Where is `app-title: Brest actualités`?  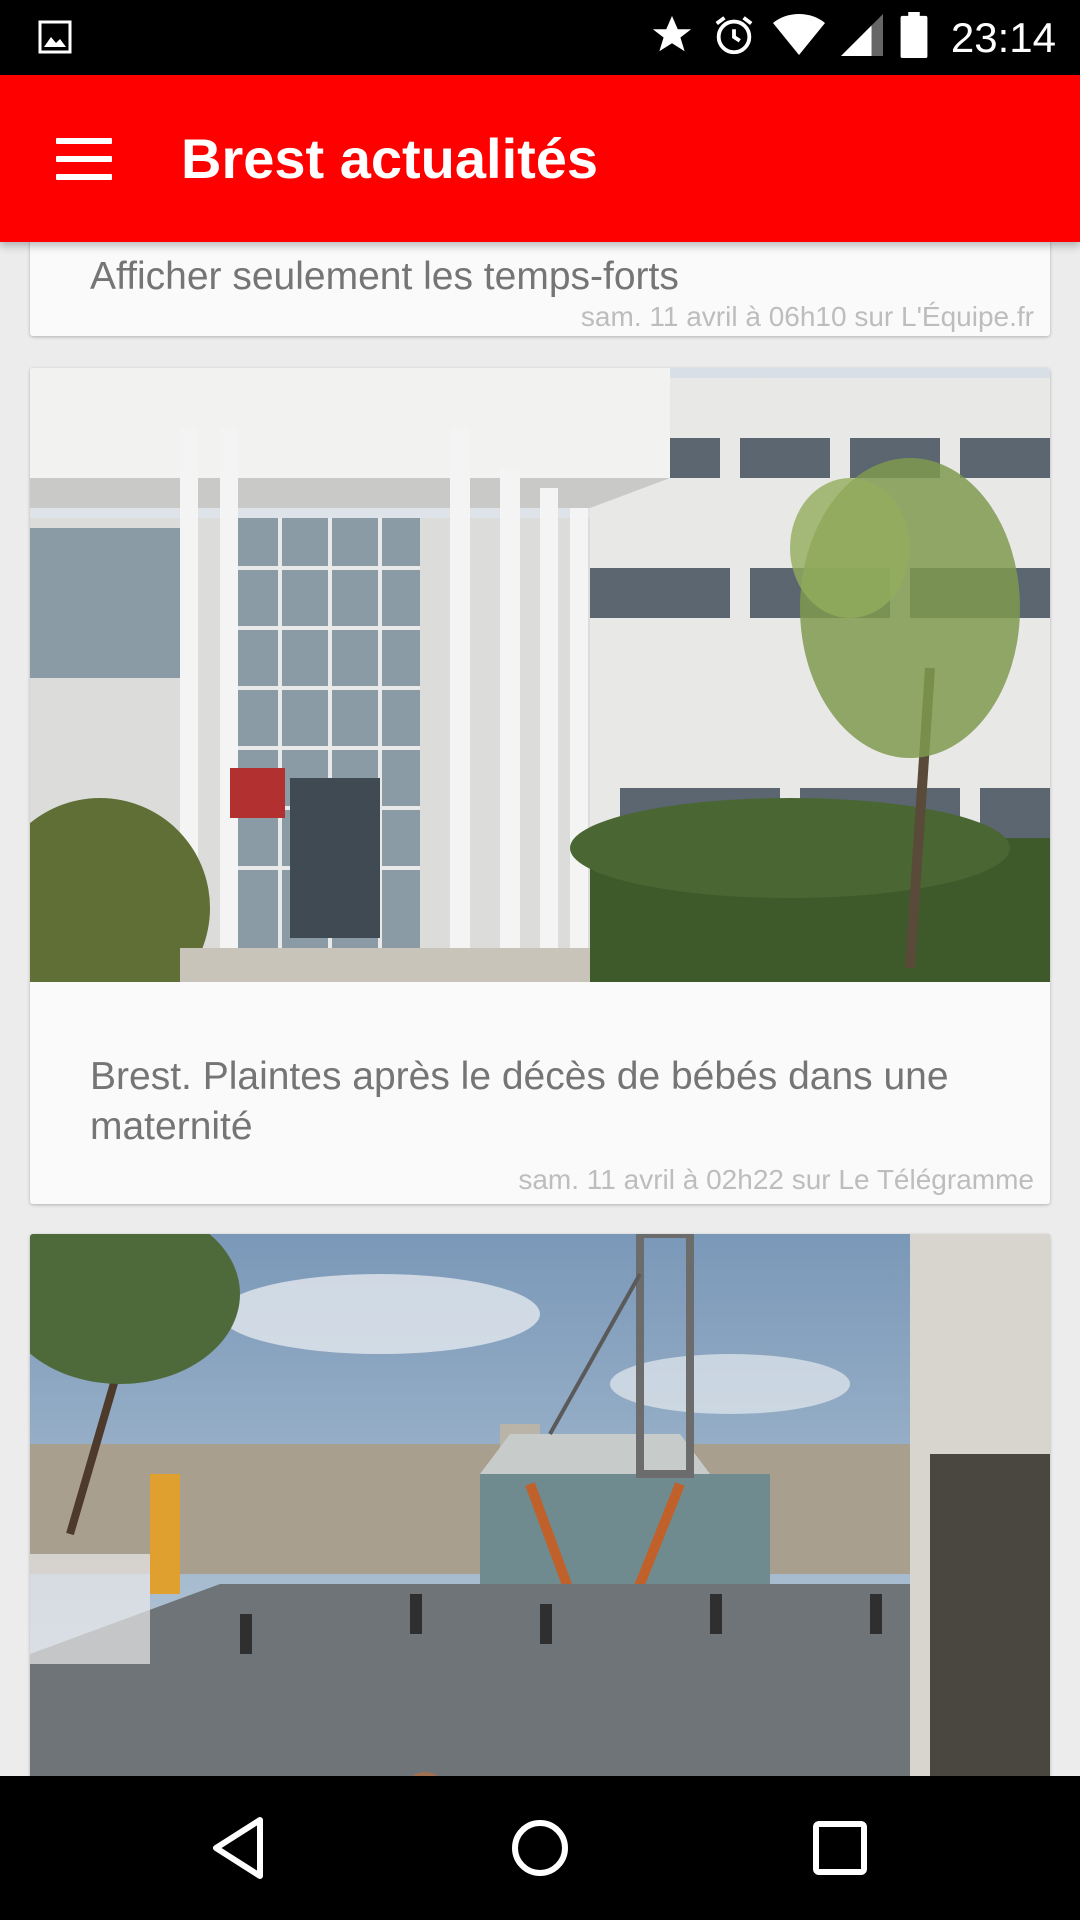 app-title: Brest actualités is located at coordinates (390, 158).